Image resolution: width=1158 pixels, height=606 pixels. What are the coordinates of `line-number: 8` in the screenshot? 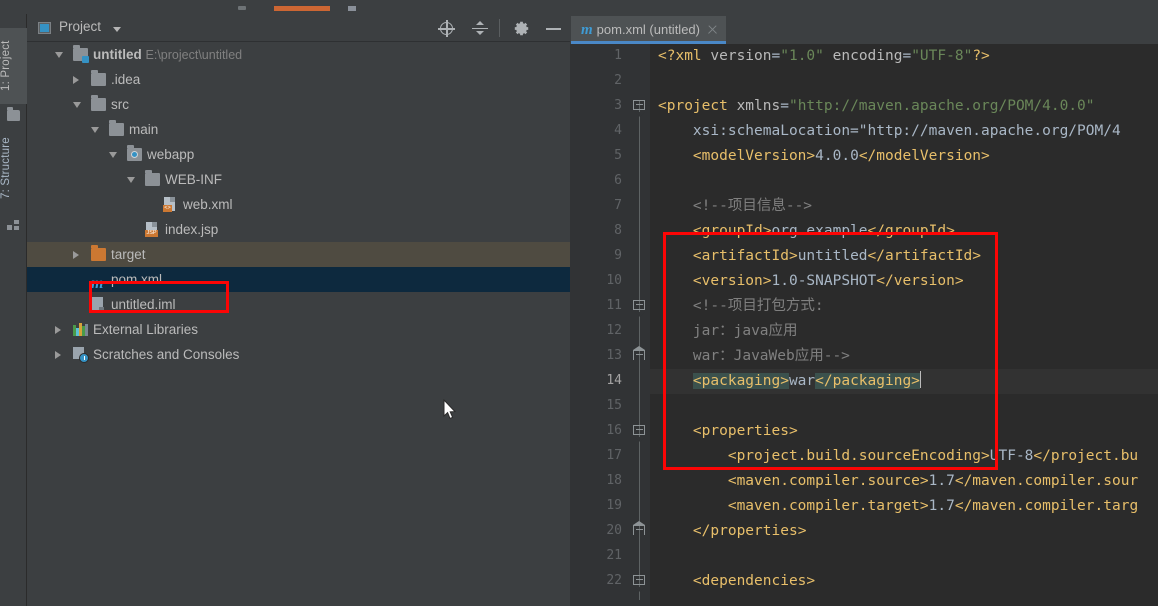 It's located at (618, 230).